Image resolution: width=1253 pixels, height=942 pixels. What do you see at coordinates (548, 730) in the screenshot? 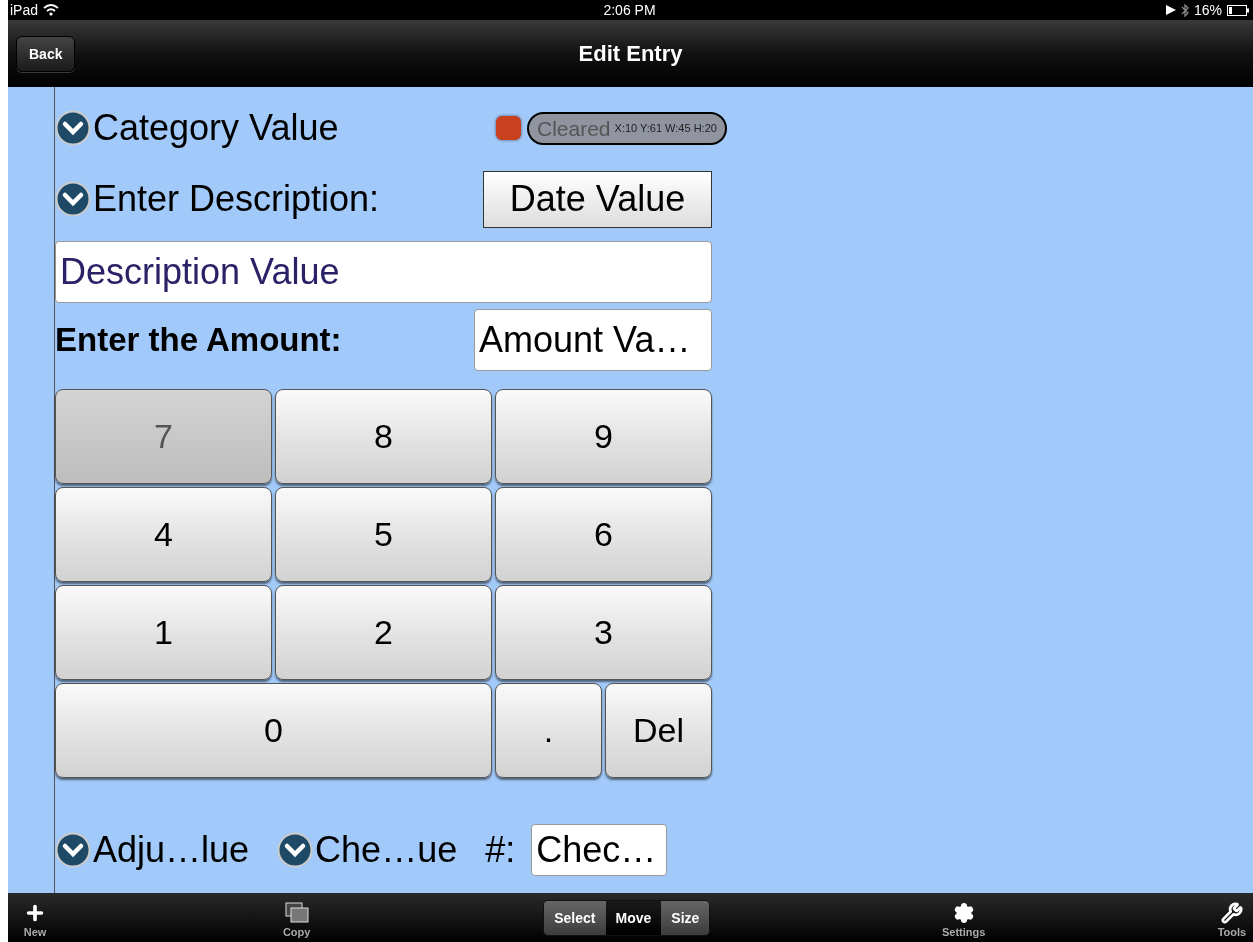
I see `keypad-key: .` at bounding box center [548, 730].